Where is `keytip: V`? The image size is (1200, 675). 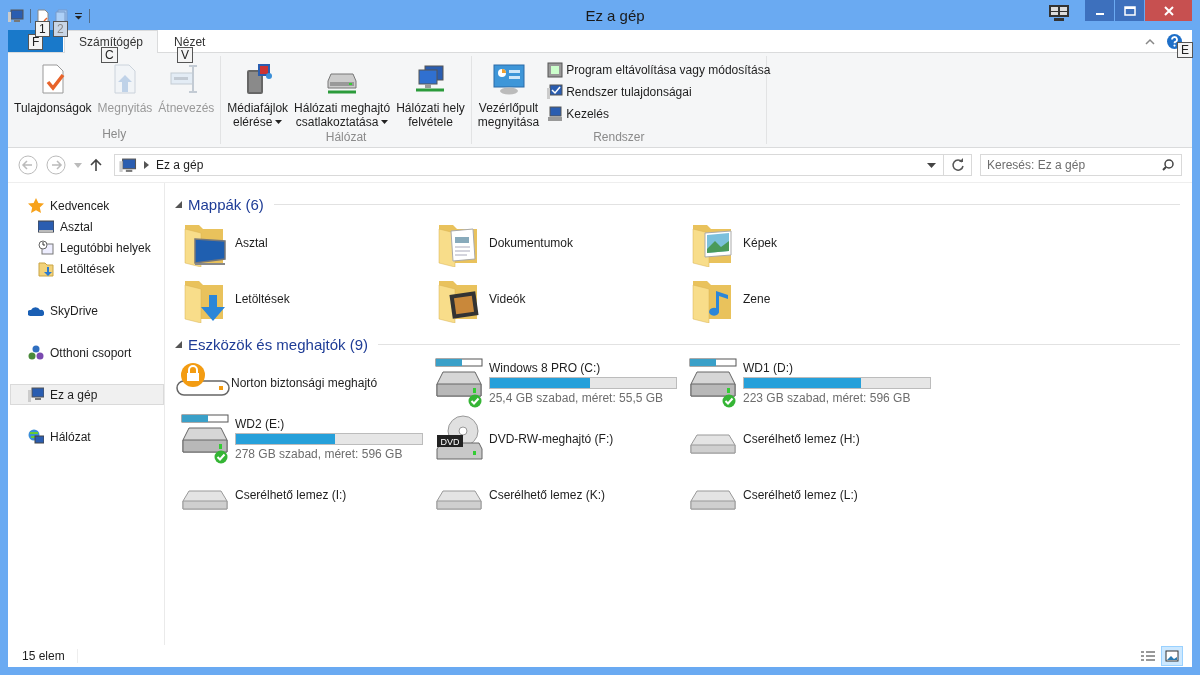
keytip: V is located at coordinates (185, 55).